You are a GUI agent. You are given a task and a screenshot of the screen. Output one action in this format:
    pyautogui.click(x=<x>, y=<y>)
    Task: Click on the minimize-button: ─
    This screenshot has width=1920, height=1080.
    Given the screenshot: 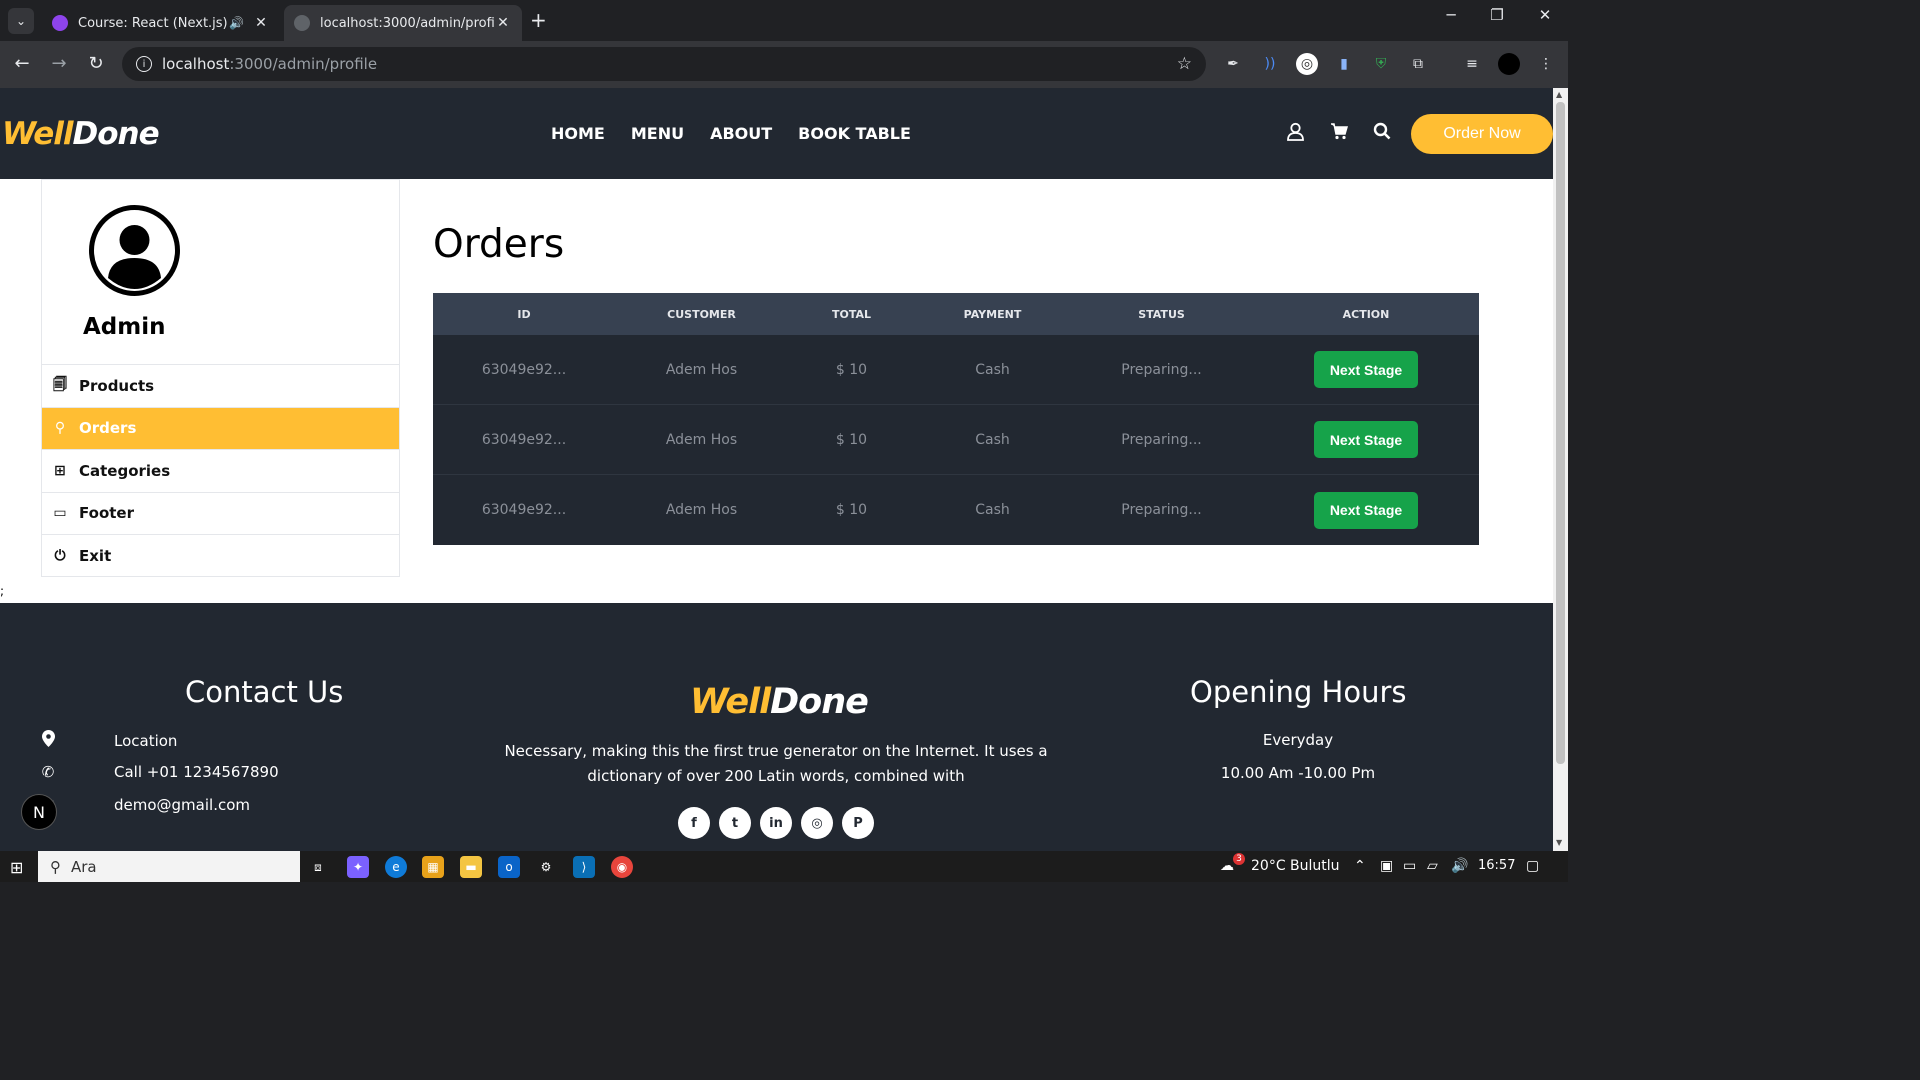 What is the action you would take?
    pyautogui.click(x=1451, y=15)
    